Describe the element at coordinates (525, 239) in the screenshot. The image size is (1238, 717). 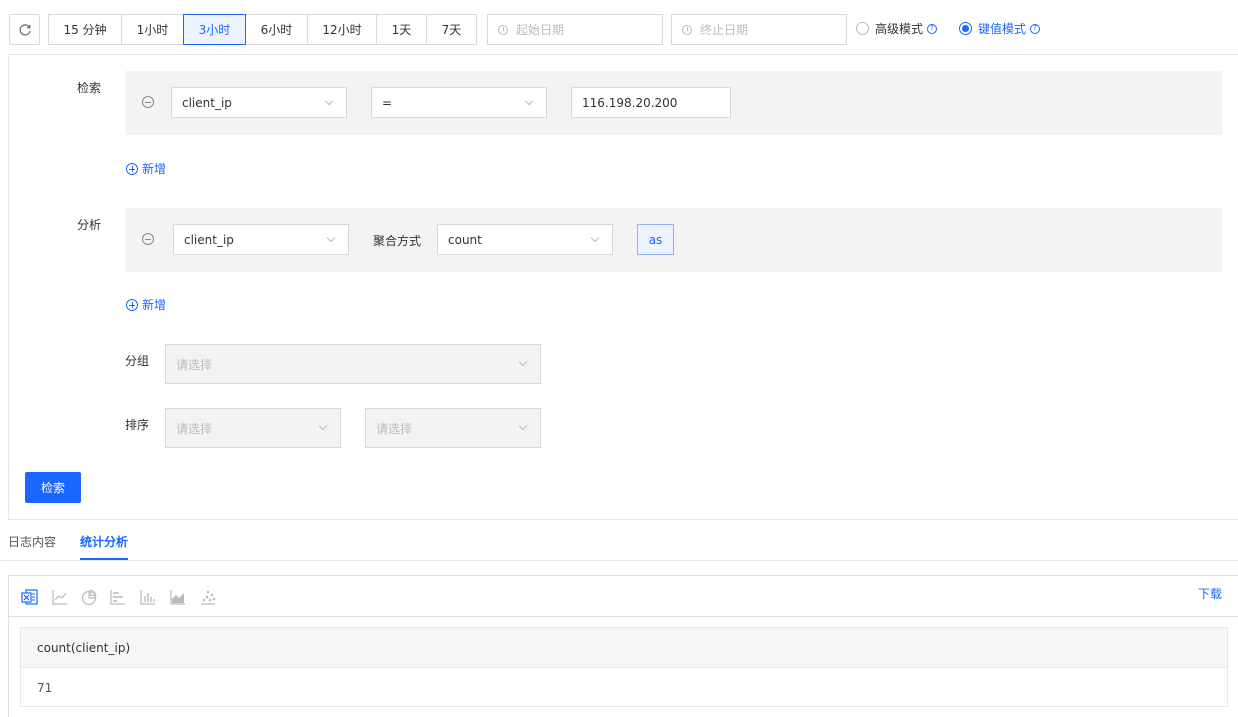
I see `aggregation-select: count` at that location.